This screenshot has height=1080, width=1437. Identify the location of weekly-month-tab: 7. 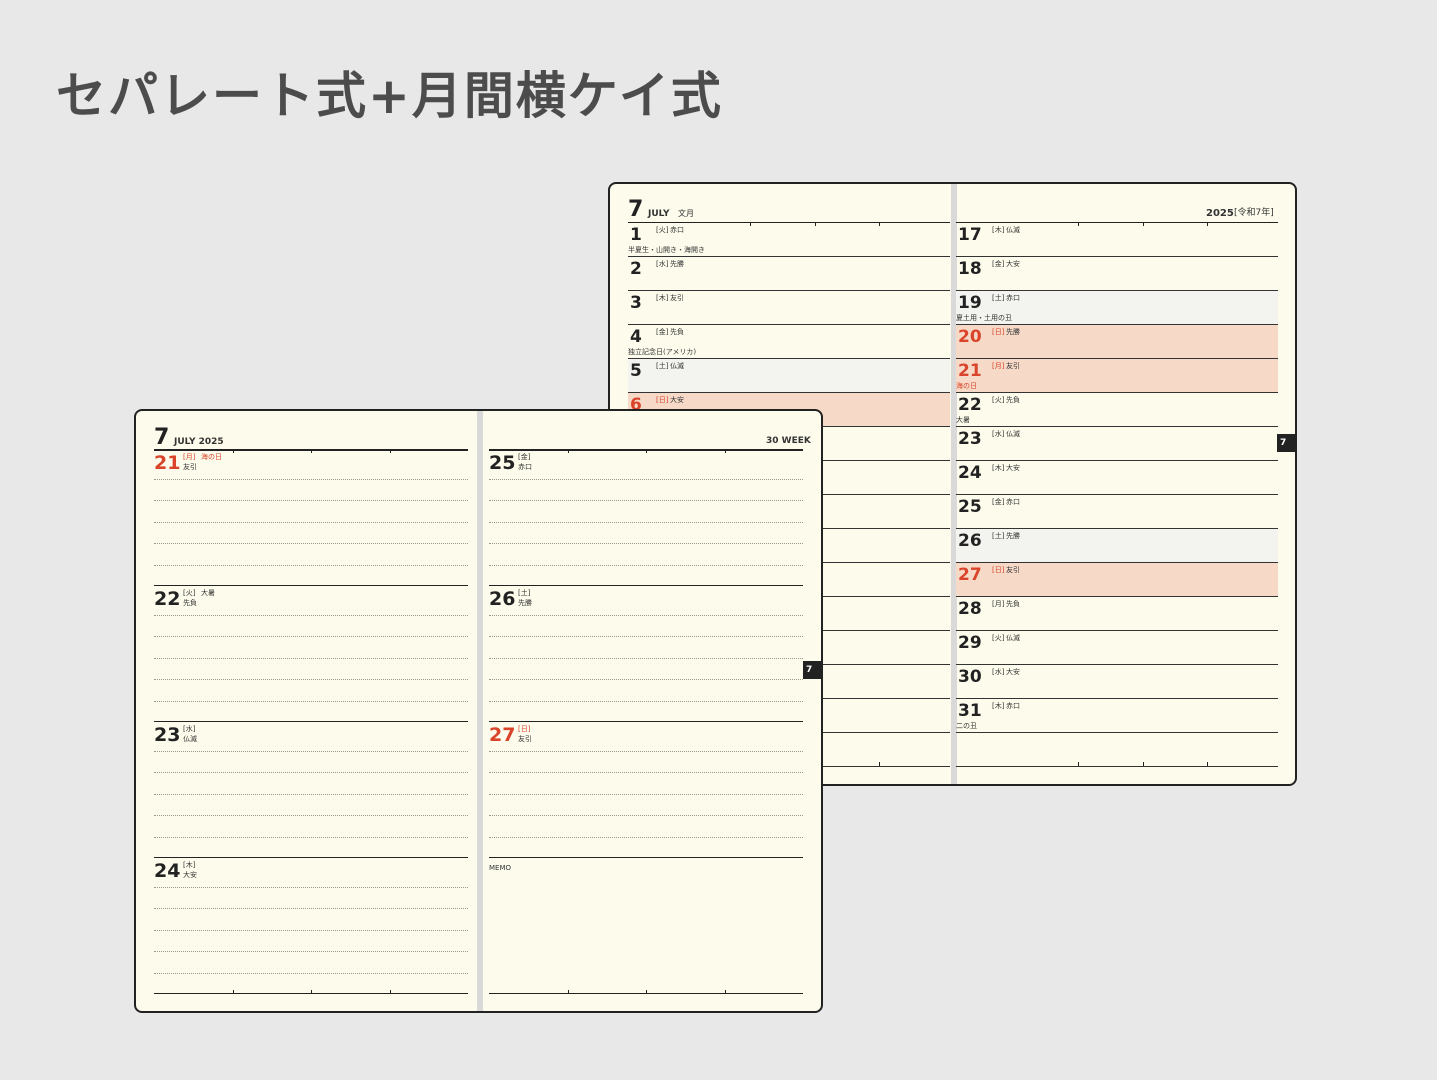
(813, 670).